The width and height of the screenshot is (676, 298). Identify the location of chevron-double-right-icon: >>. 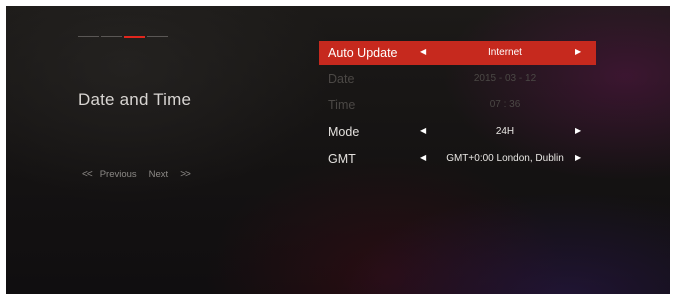
(185, 174).